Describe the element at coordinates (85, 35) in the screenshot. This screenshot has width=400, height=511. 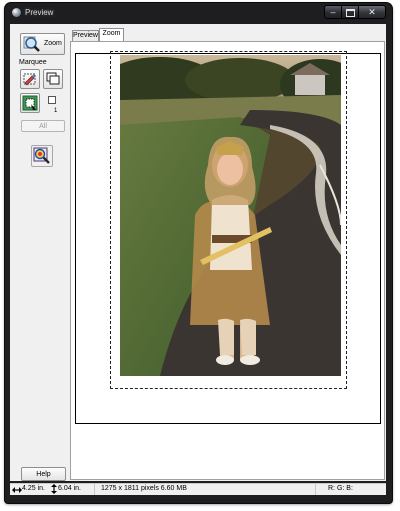
I see `tab-preview: Preview` at that location.